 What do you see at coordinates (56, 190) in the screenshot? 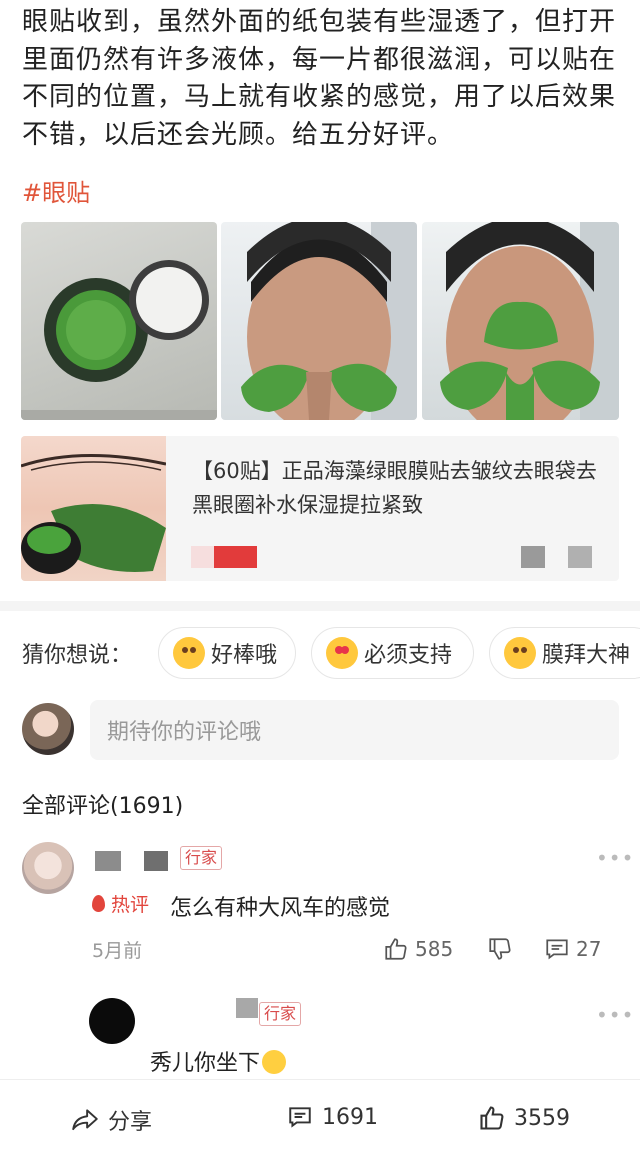
I see `hashtag-link: #眼贴` at bounding box center [56, 190].